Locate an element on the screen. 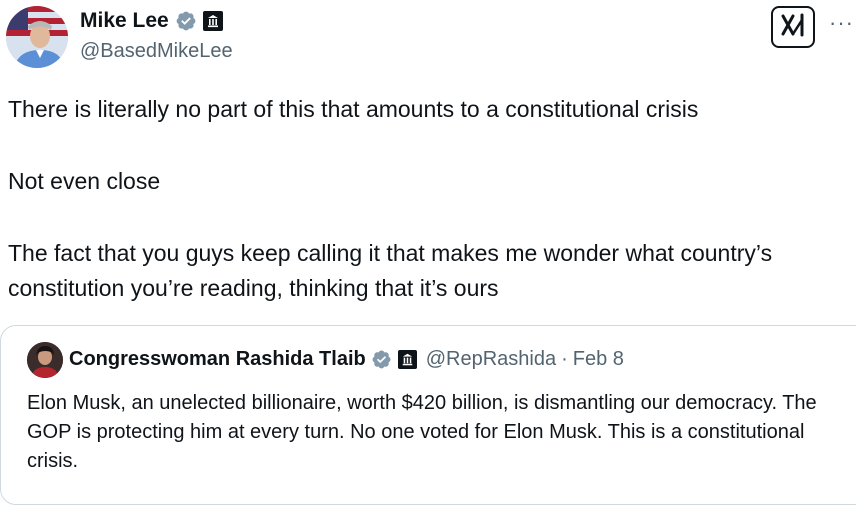 The width and height of the screenshot is (856, 505). more-options-icon: ··· is located at coordinates (841, 23).